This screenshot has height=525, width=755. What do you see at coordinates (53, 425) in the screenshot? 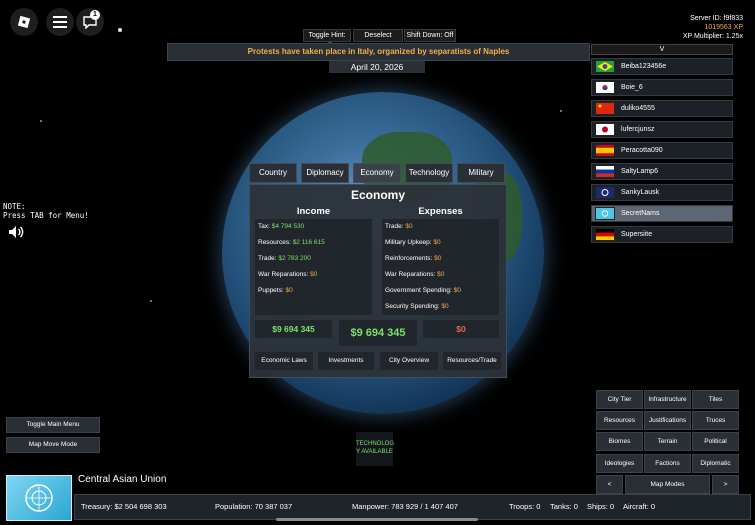
I see `toggle-main-menu-button: Toggle Main Menu` at bounding box center [53, 425].